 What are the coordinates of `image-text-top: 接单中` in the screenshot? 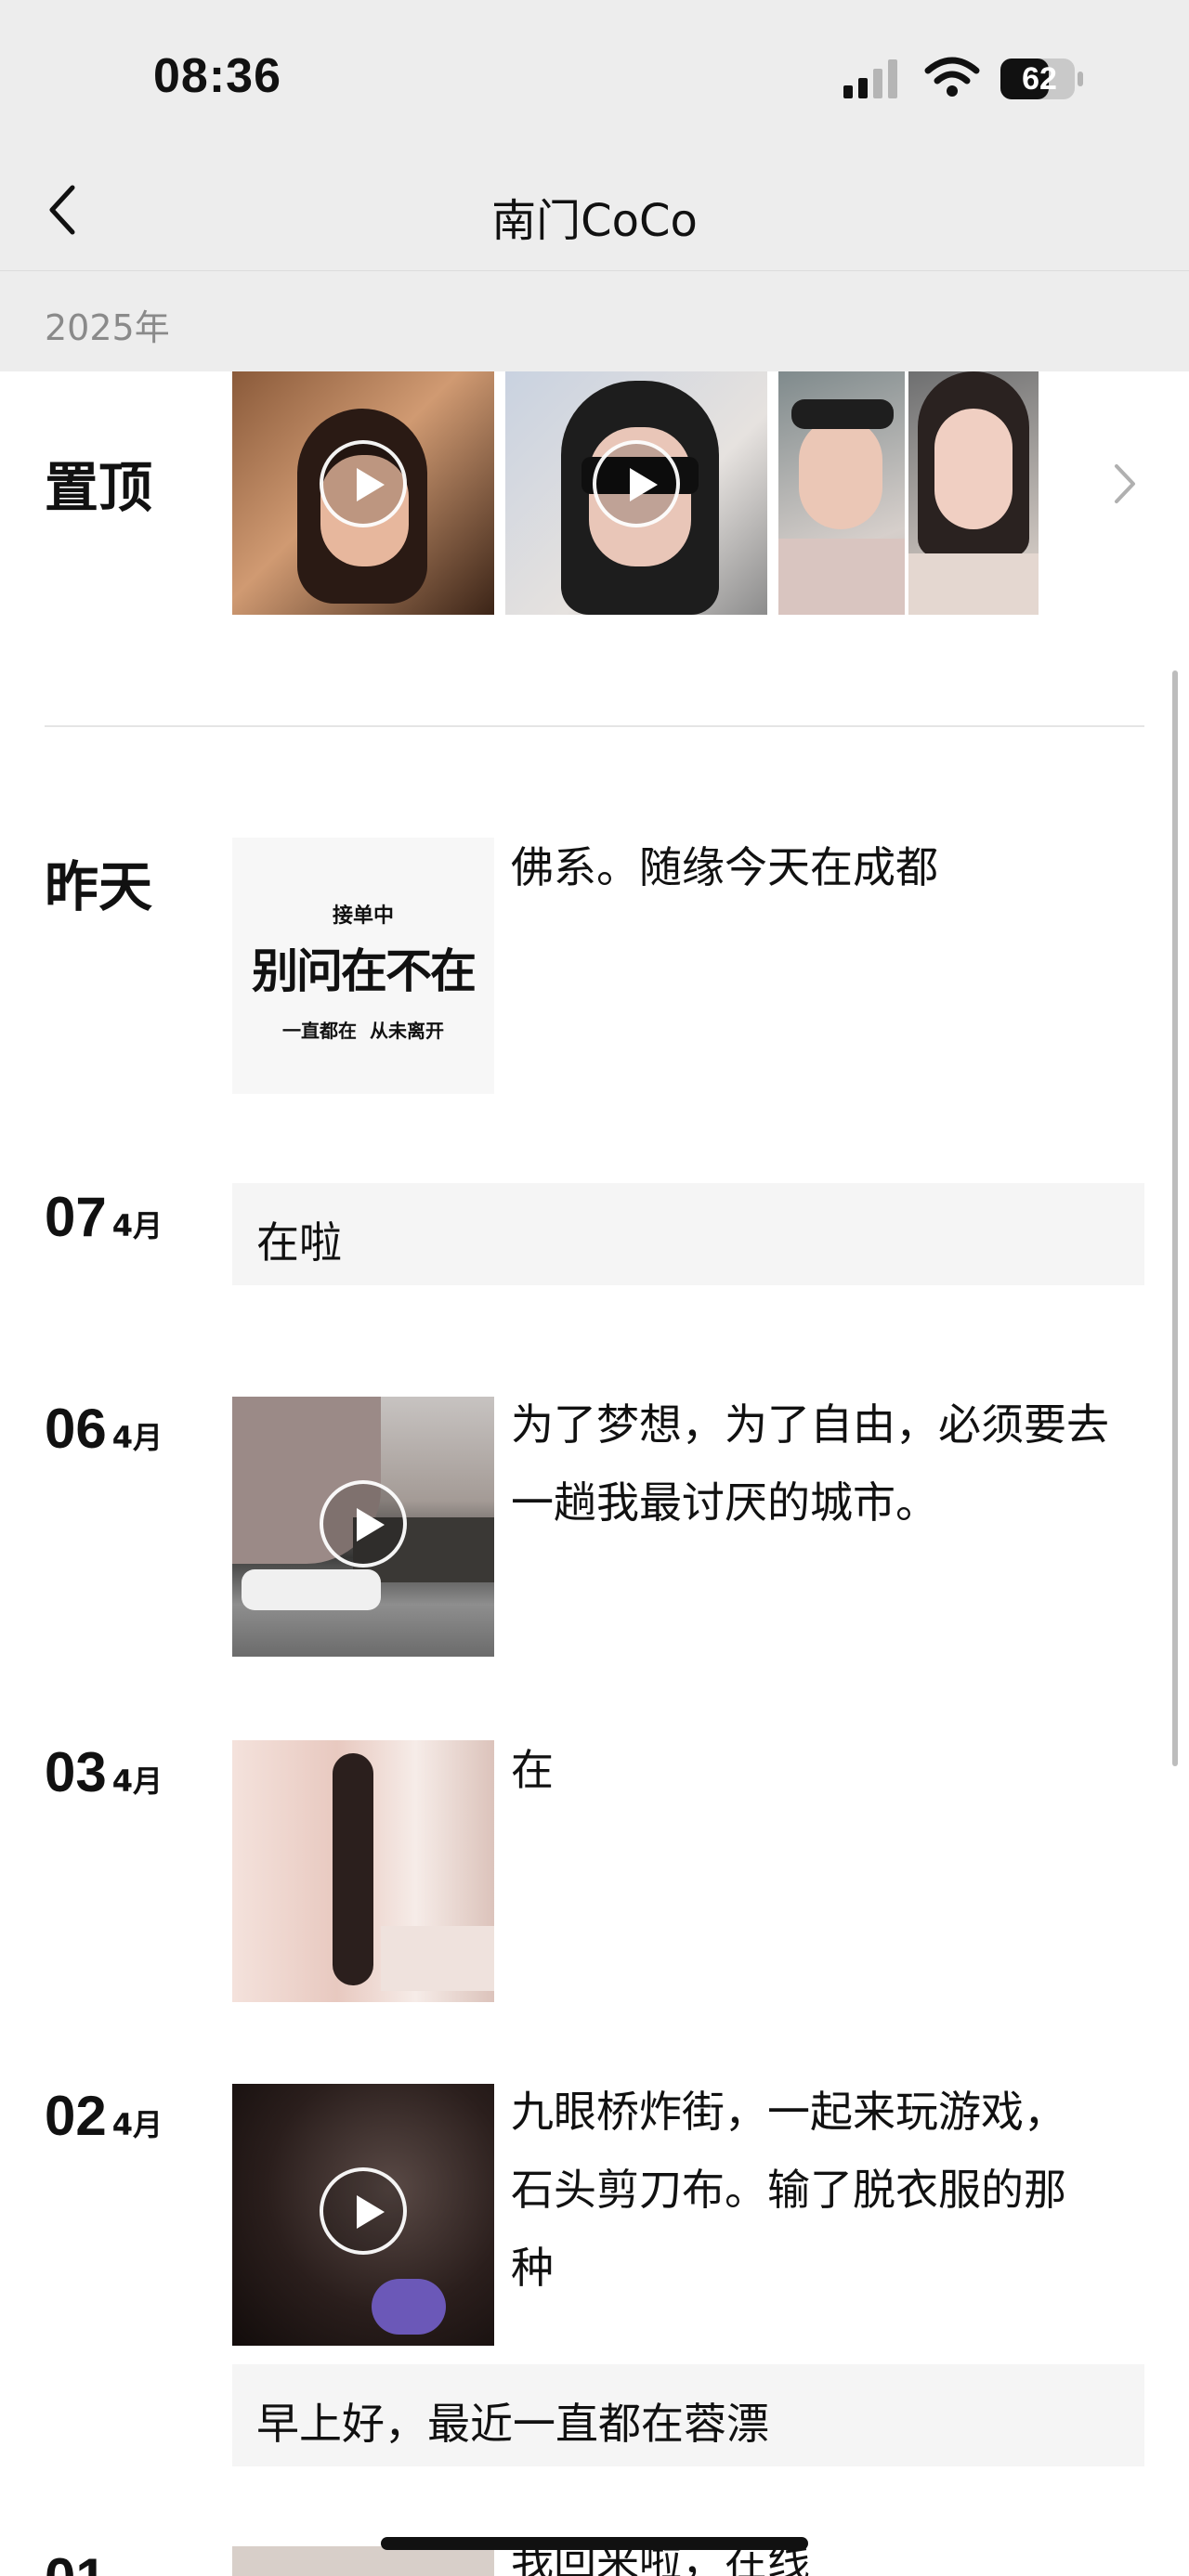 It's located at (363, 916).